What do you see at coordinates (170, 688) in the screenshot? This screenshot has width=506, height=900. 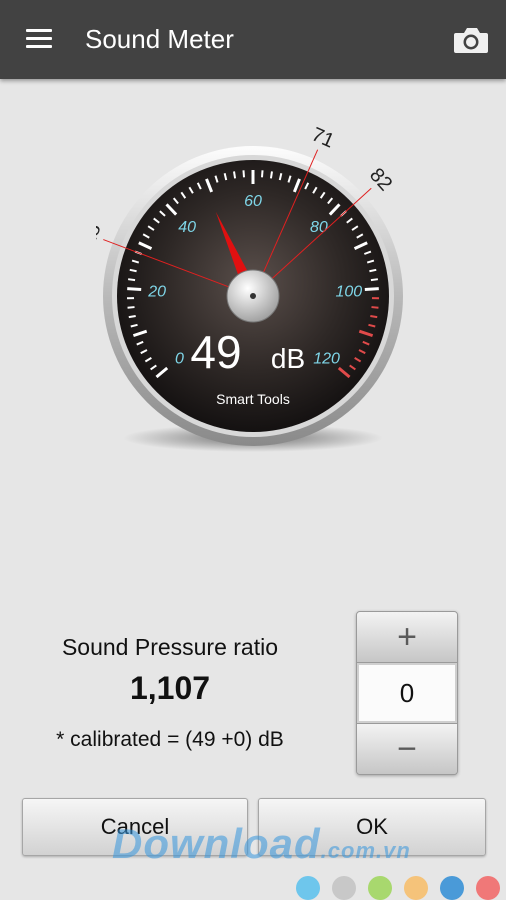 I see `sound-pressure-value: 1,107` at bounding box center [170, 688].